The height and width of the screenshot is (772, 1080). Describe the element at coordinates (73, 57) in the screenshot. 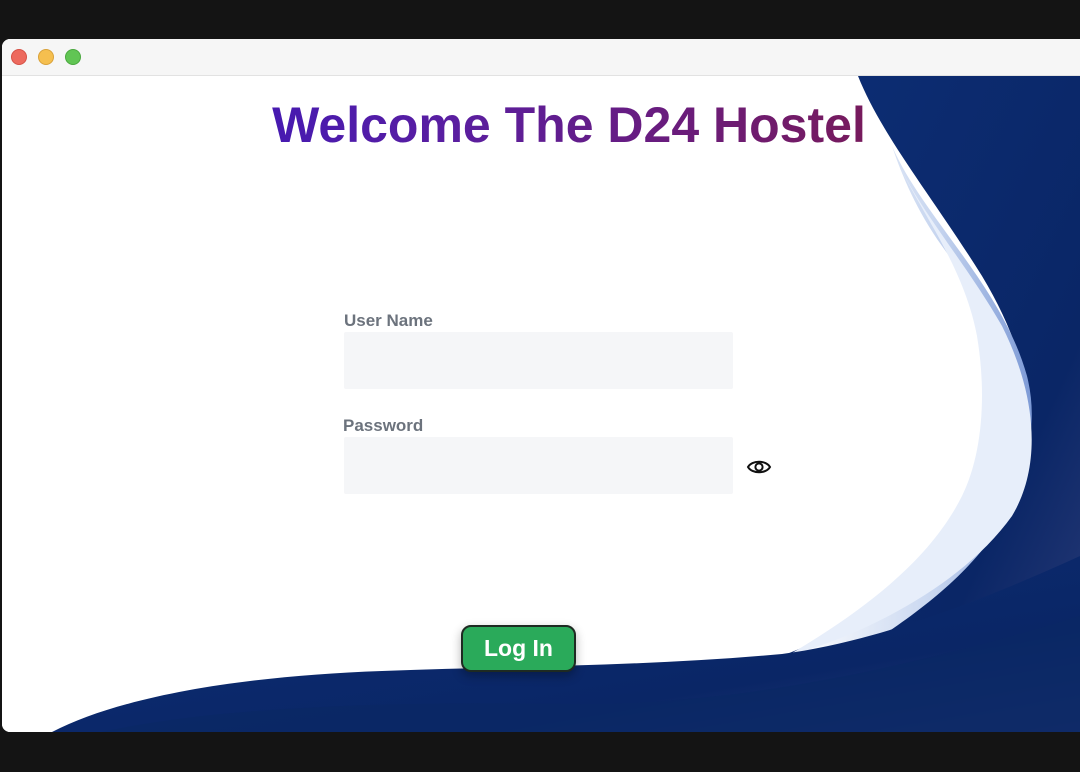

I see `maximize-button` at that location.